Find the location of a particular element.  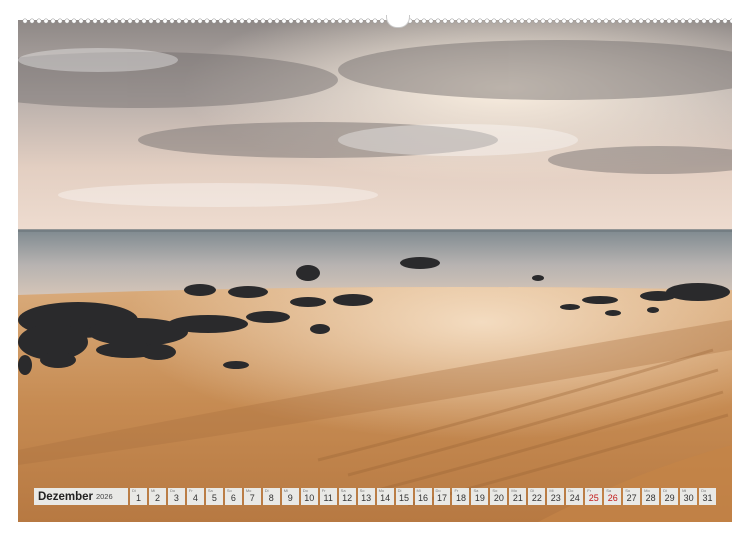

day-cell: Do 17 is located at coordinates (442, 496).